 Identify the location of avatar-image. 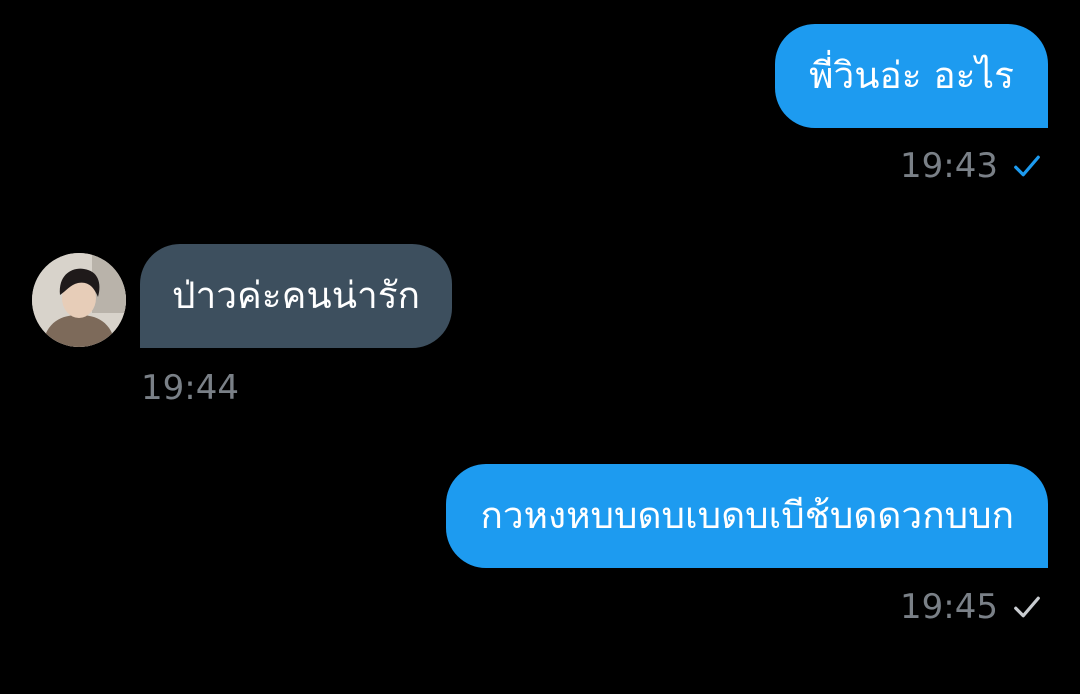
(79, 300).